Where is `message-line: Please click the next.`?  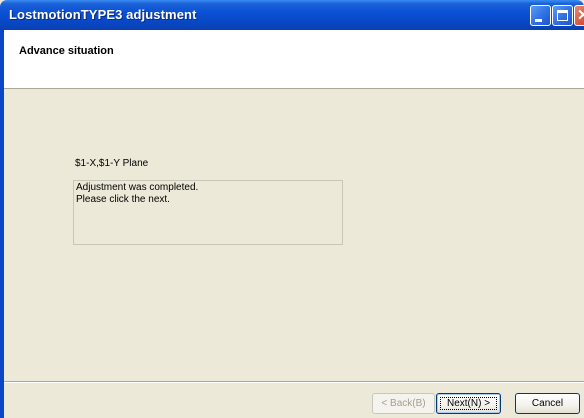
message-line: Please click the next. is located at coordinates (123, 199).